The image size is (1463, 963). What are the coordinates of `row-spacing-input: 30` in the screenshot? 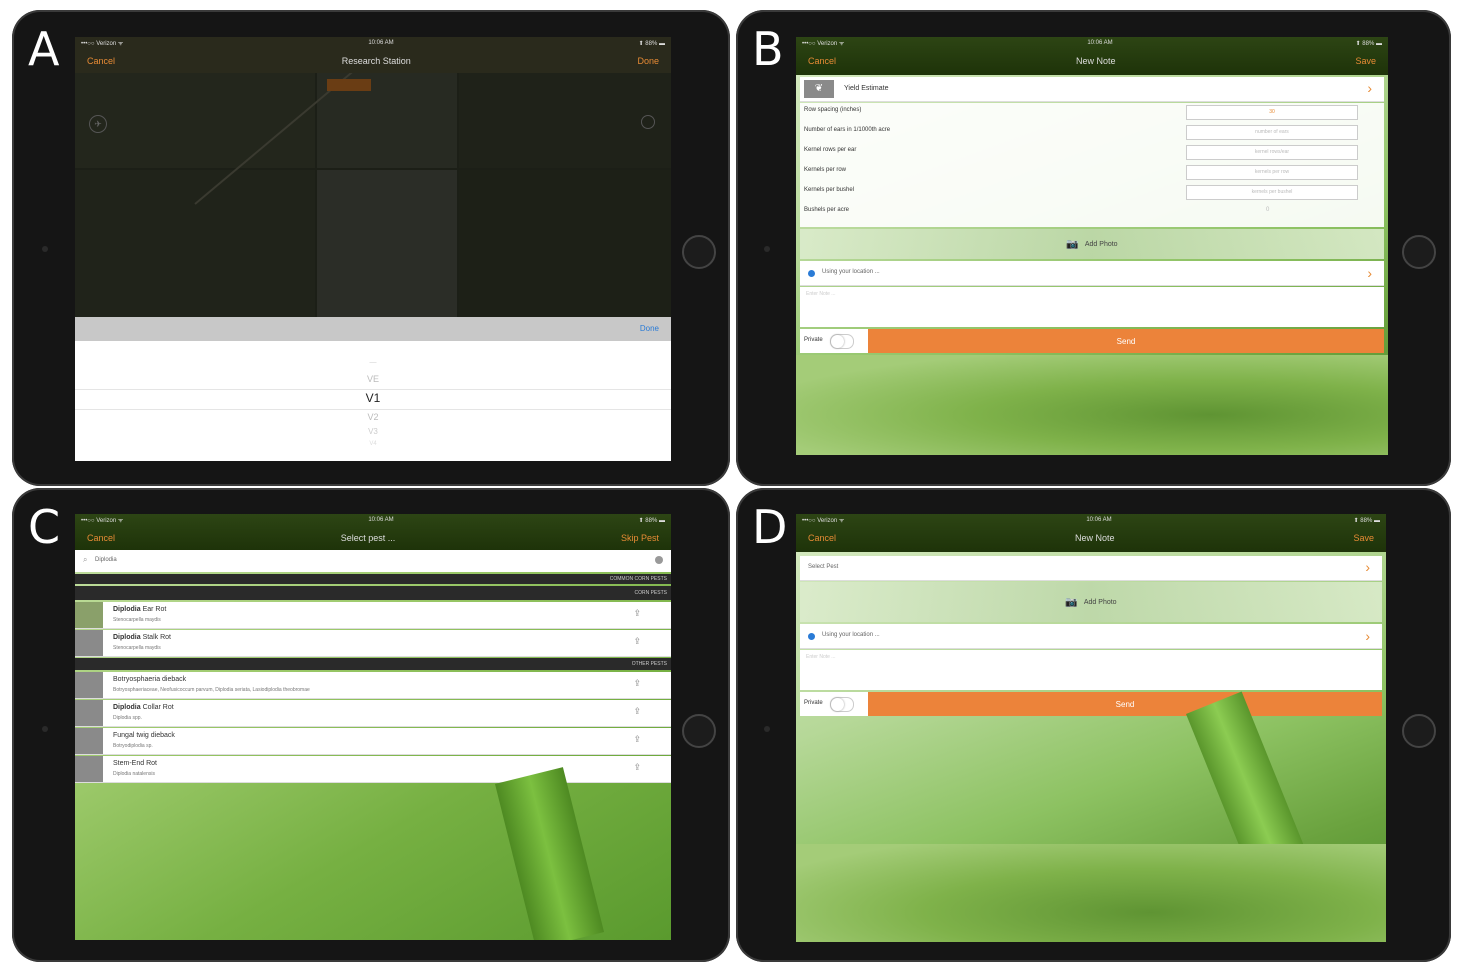 It's located at (1272, 112).